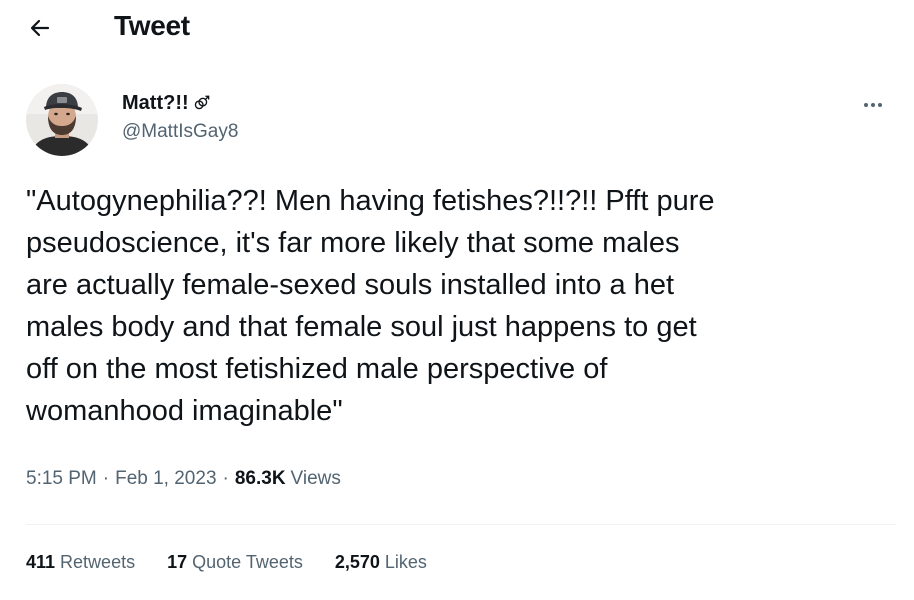 This screenshot has width=914, height=600. Describe the element at coordinates (155, 103) in the screenshot. I see `display-name-text: Matt?!!` at that location.